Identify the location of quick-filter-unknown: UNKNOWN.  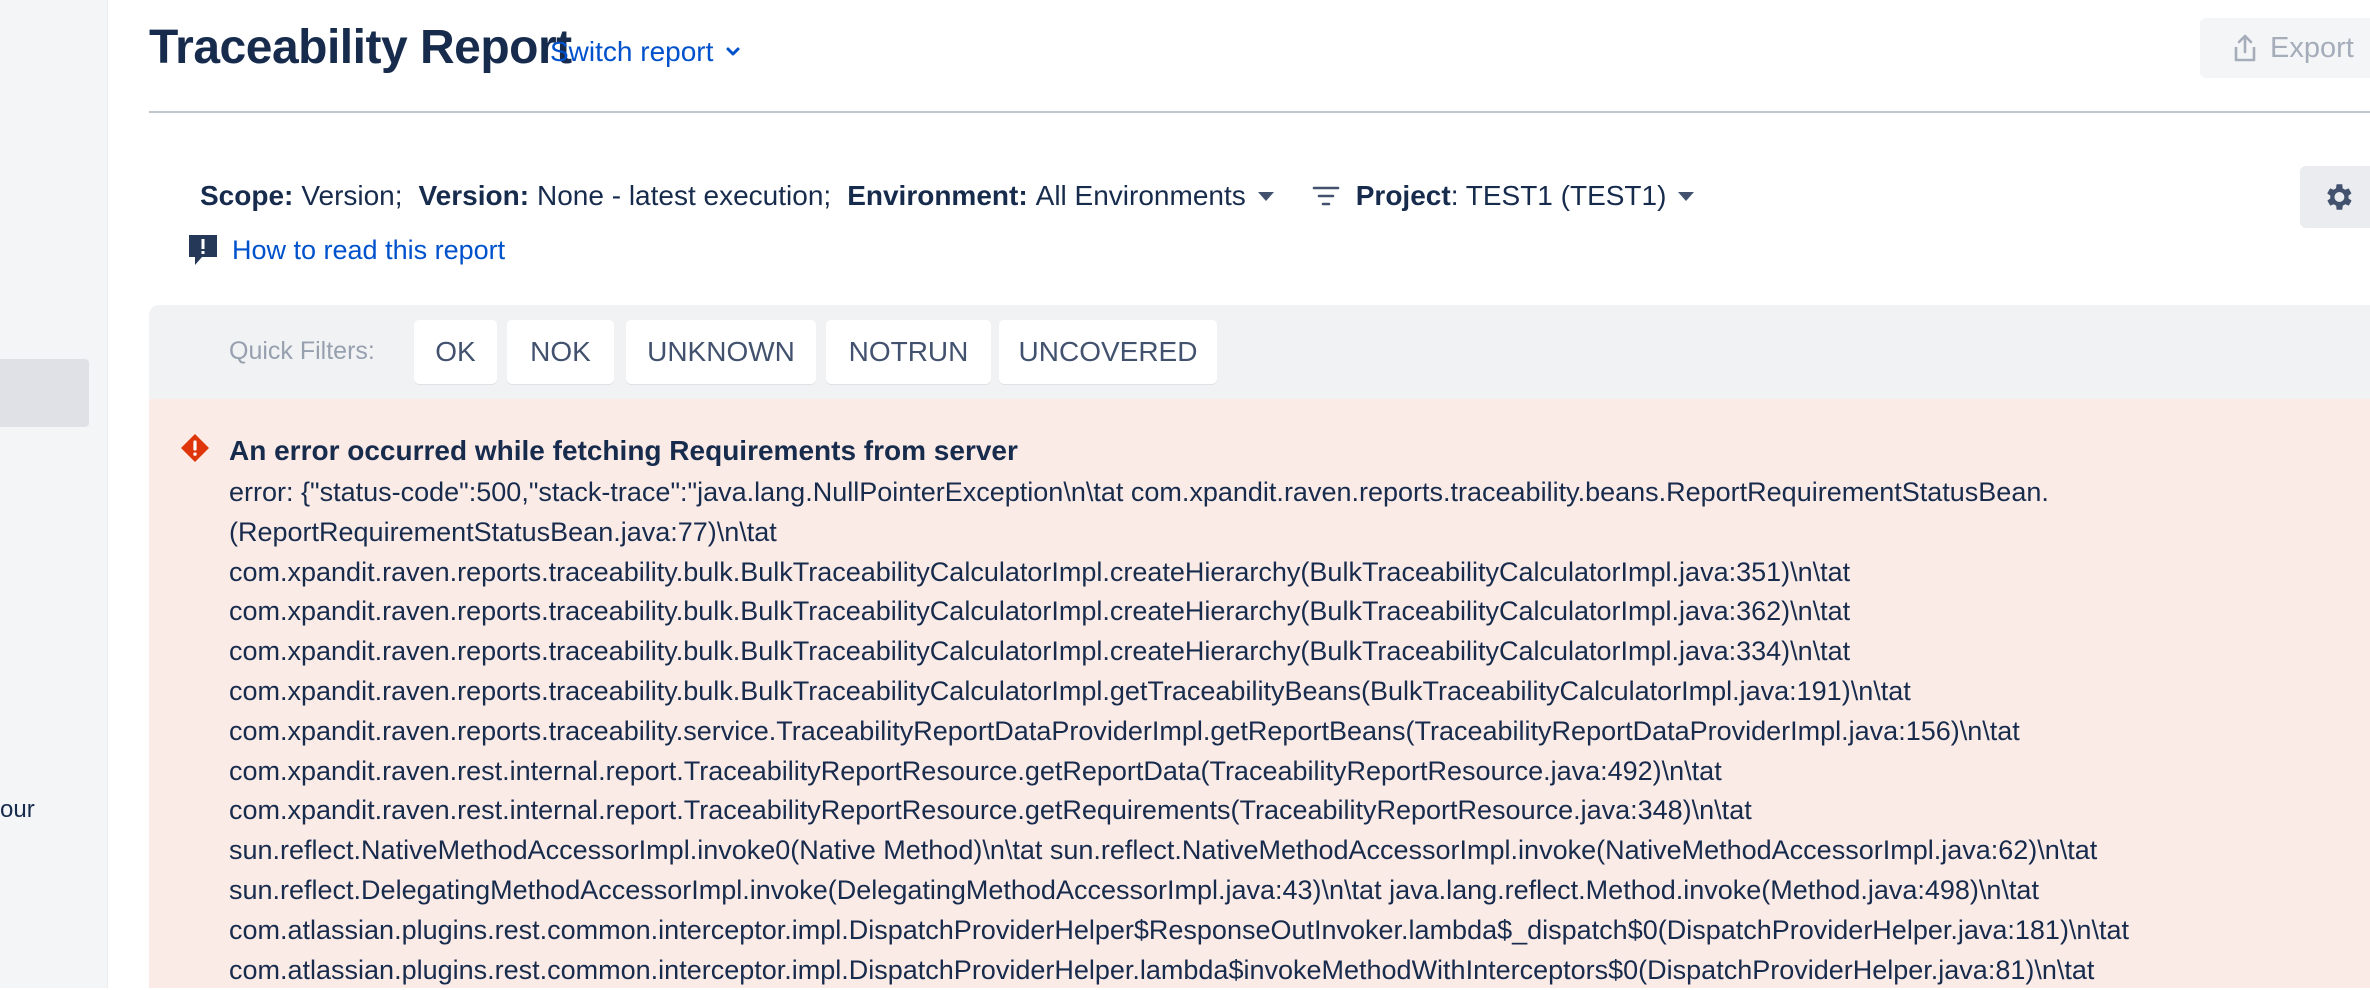
(721, 352).